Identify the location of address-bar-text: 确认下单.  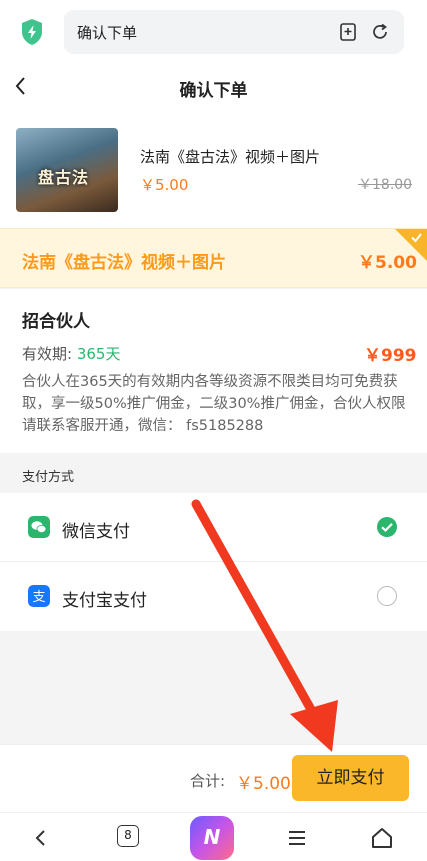
(107, 33).